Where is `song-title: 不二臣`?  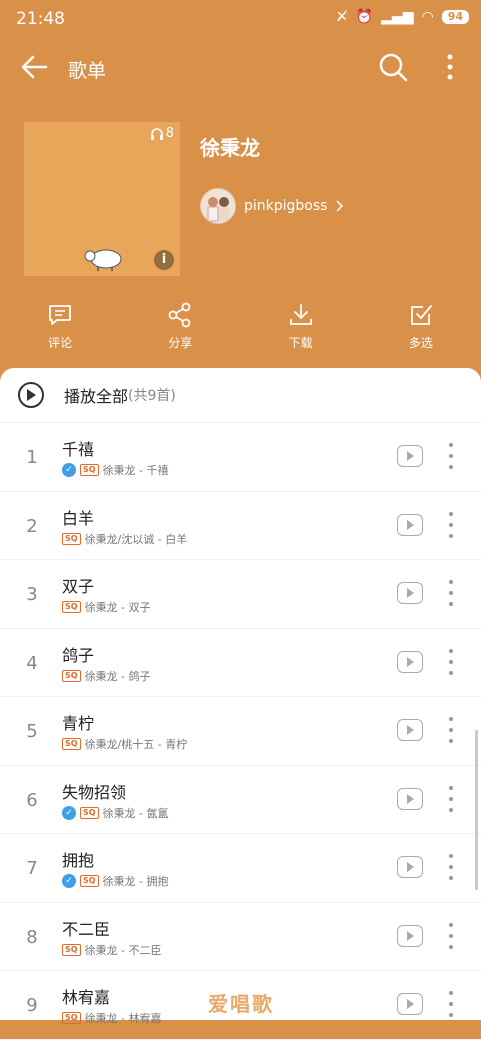
song-title: 不二臣 is located at coordinates (86, 929).